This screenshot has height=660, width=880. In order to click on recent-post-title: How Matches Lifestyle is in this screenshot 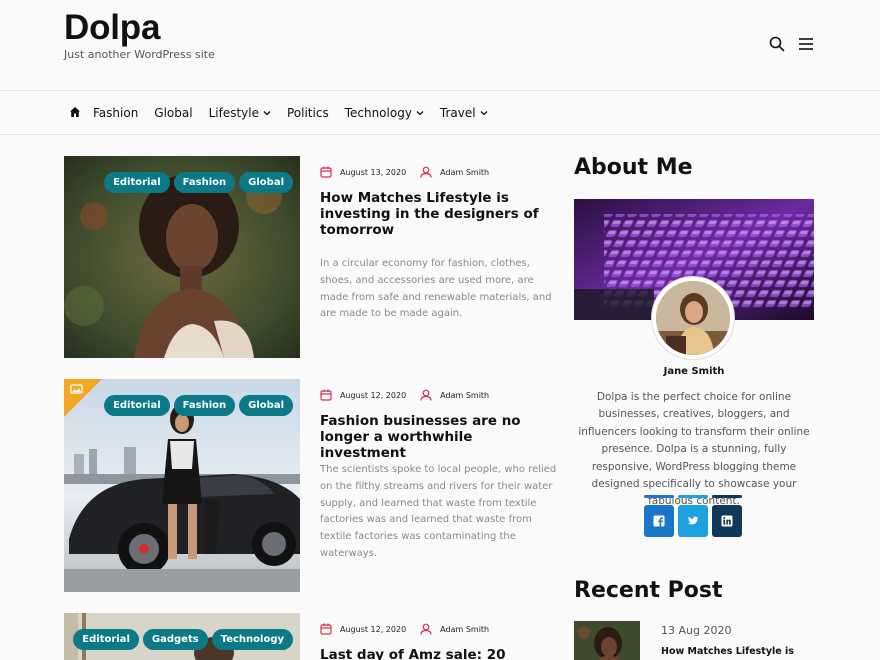, I will do `click(736, 651)`.